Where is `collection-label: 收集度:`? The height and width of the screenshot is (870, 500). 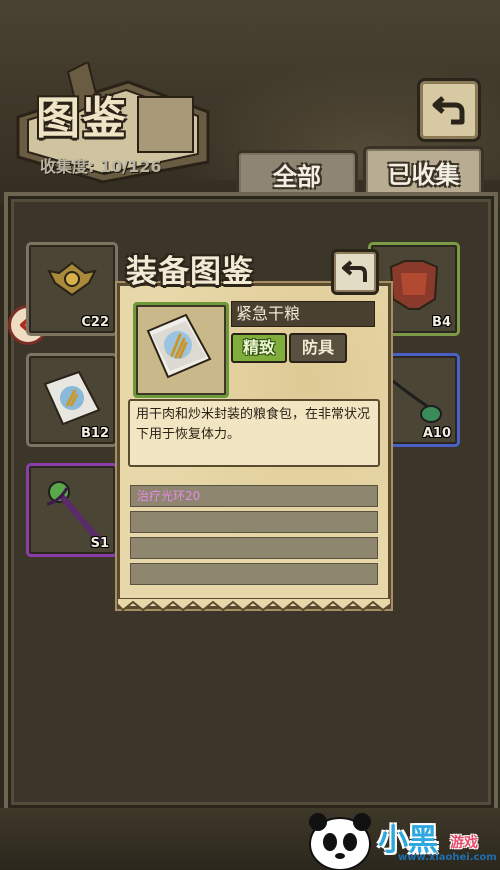 collection-label: 收集度: is located at coordinates (67, 166).